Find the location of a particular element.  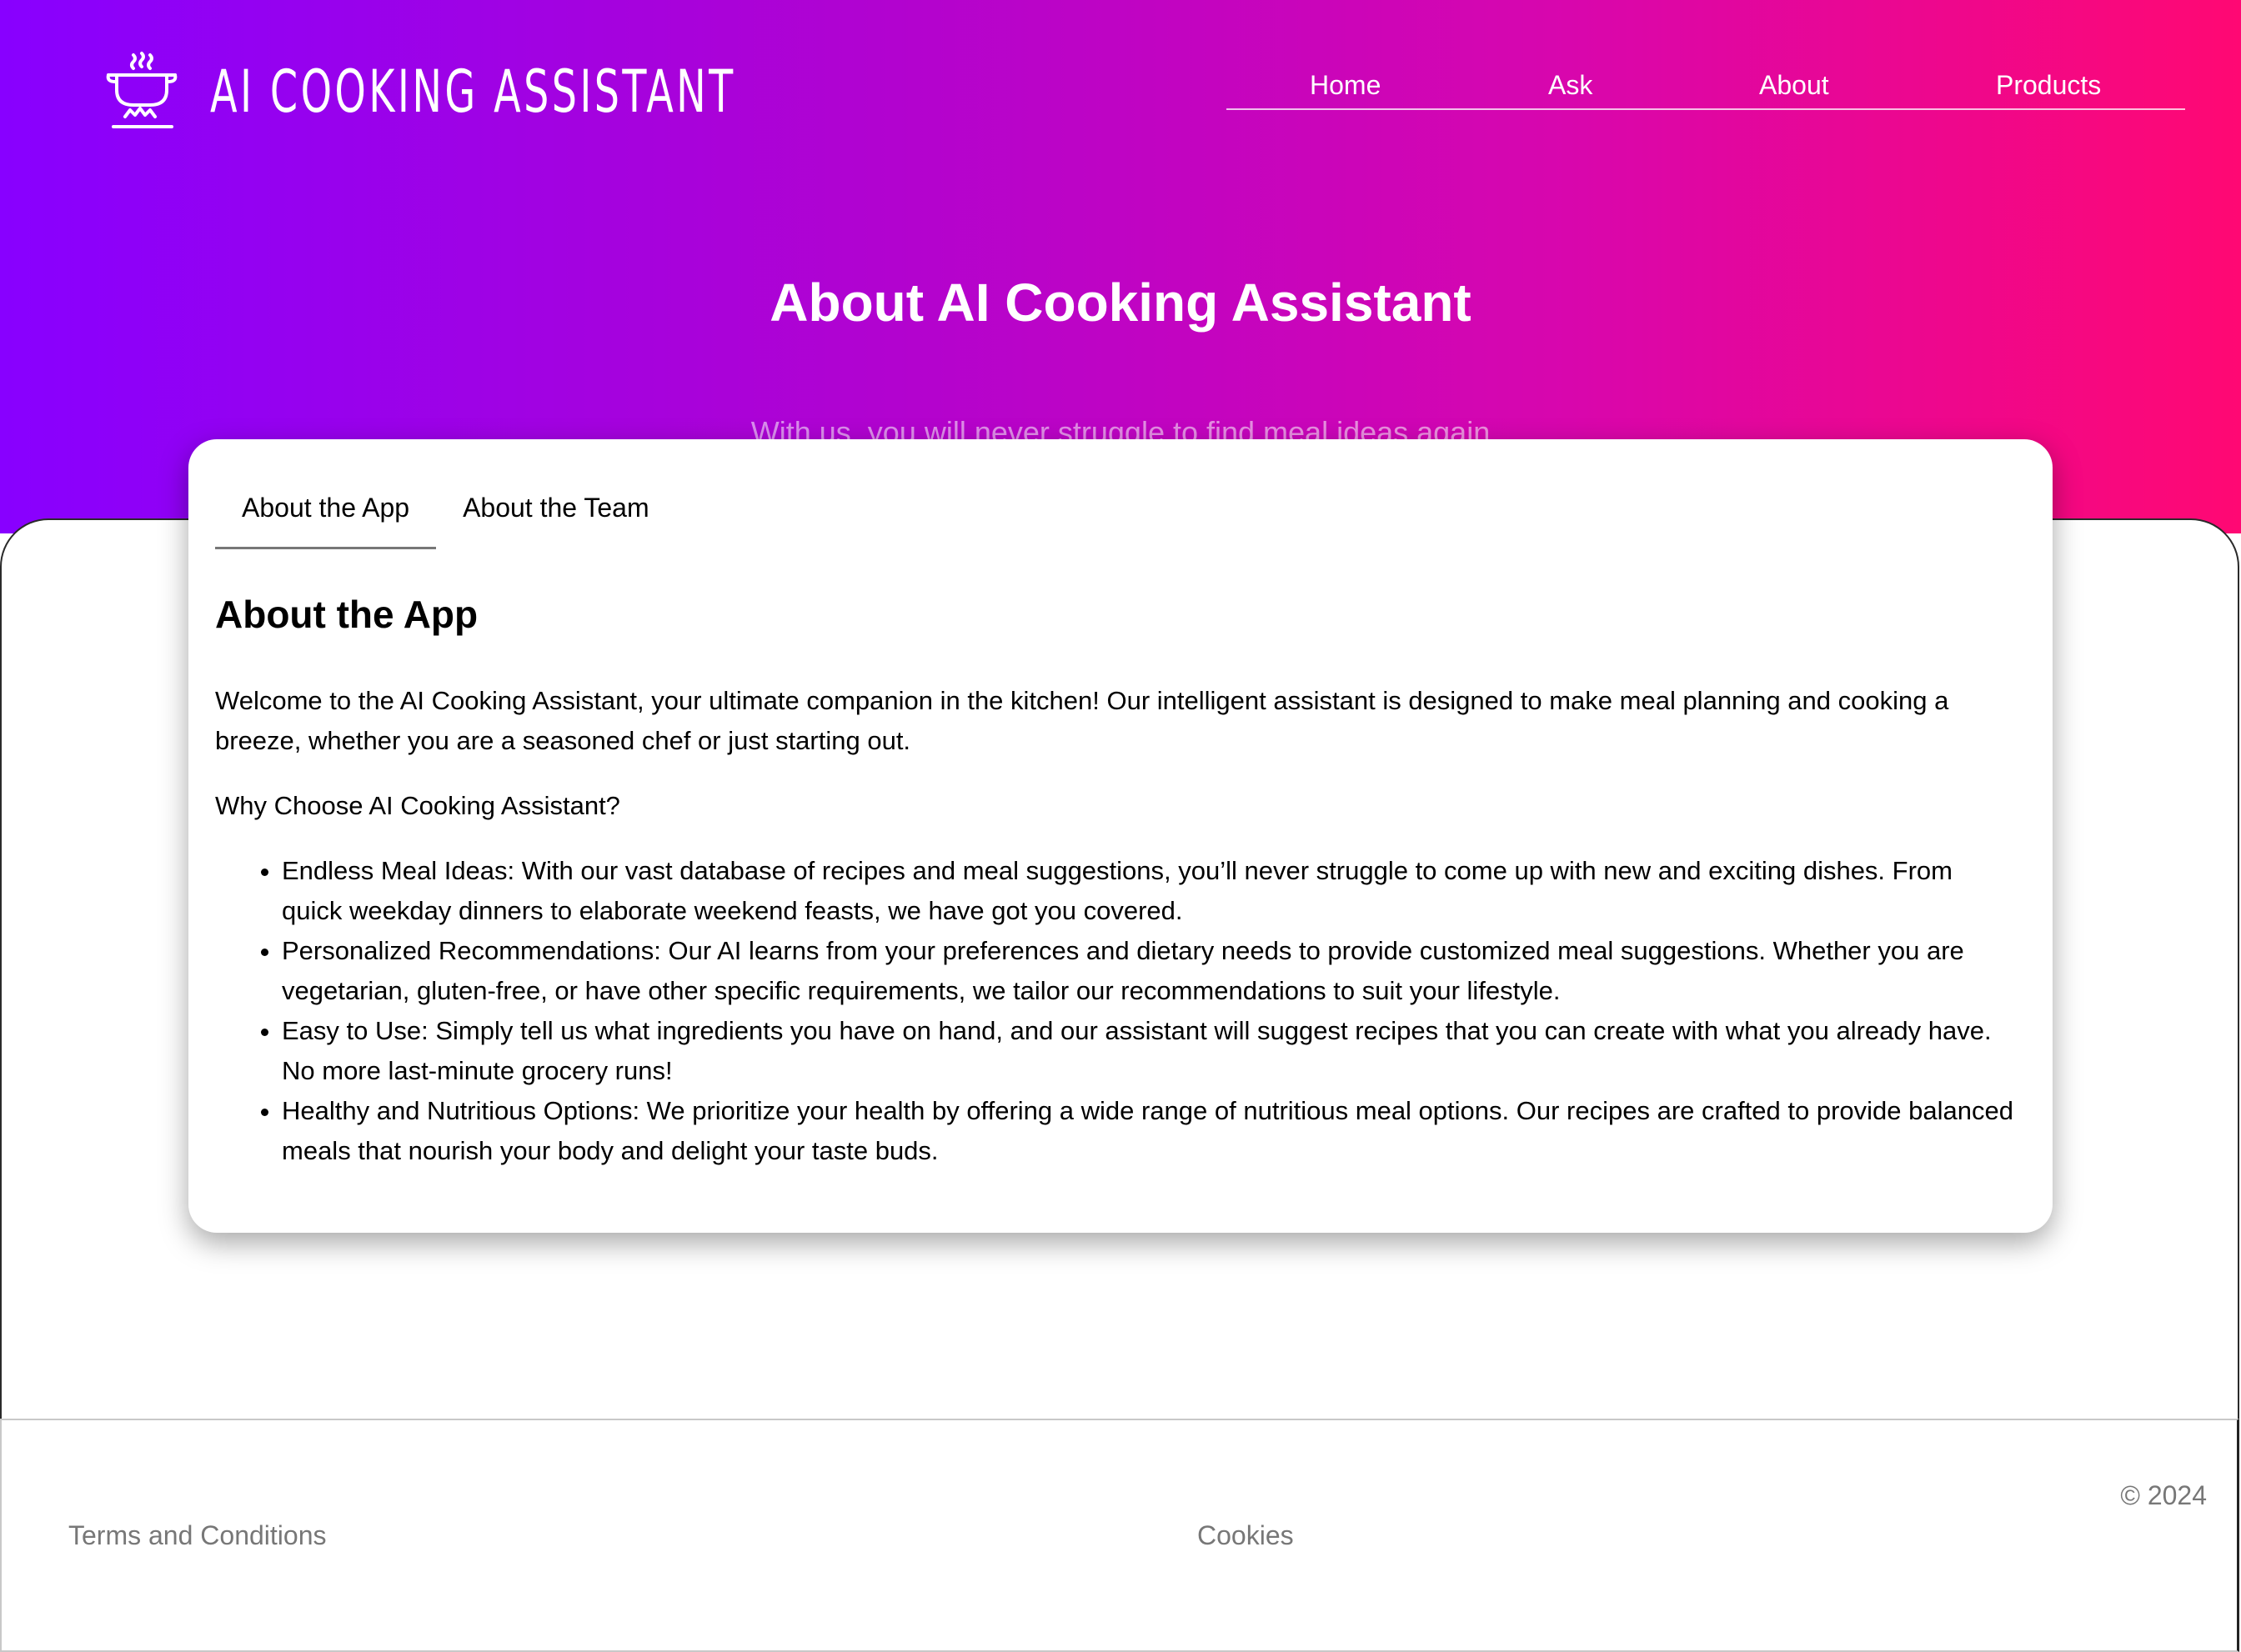

main-nav: Home Ask About Products is located at coordinates (1705, 90).